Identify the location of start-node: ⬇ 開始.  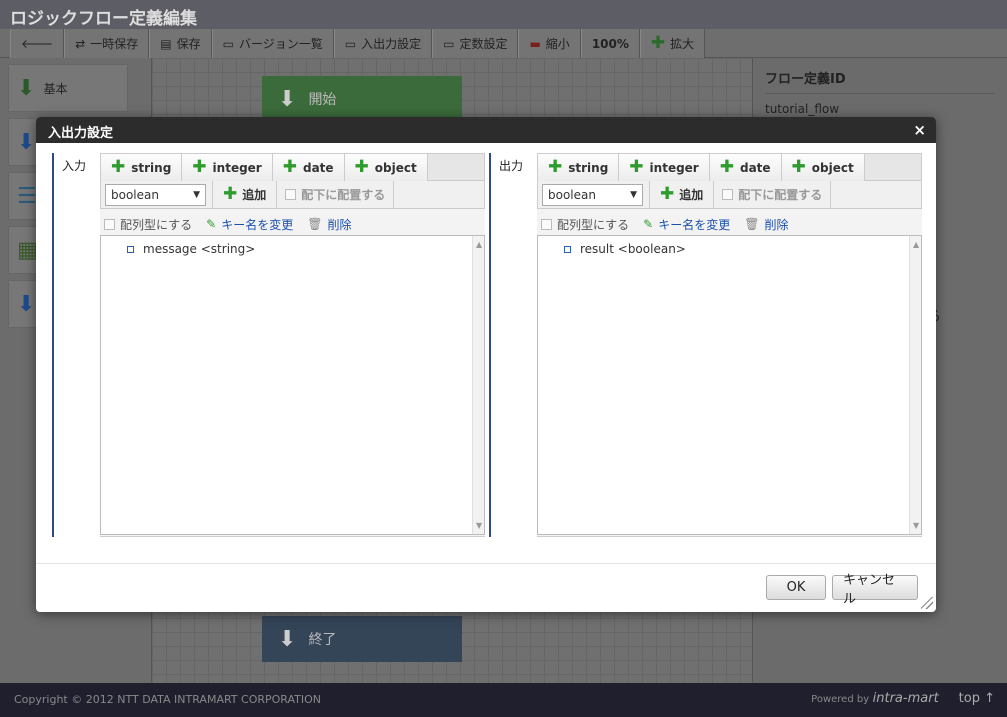
(362, 99).